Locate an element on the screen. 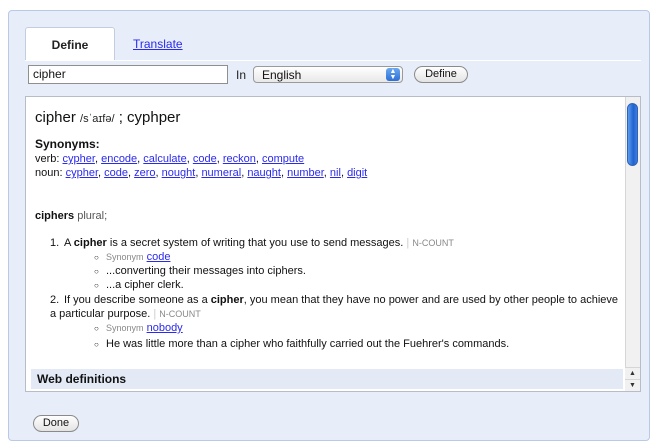 Image resolution: width=656 pixels, height=448 pixels. example-text: ...a cipher clerk. is located at coordinates (145, 285).